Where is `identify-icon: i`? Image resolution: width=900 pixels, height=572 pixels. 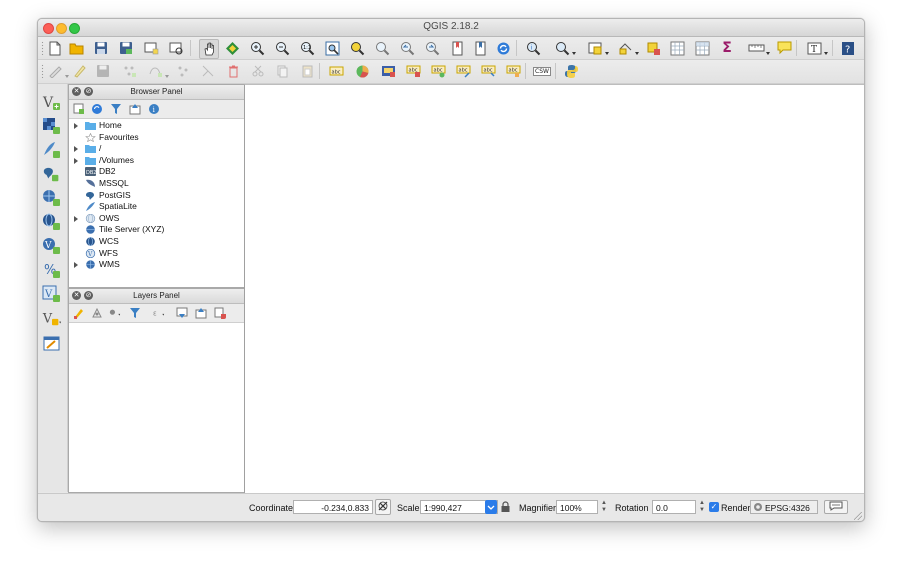
identify-icon: i is located at coordinates (533, 48).